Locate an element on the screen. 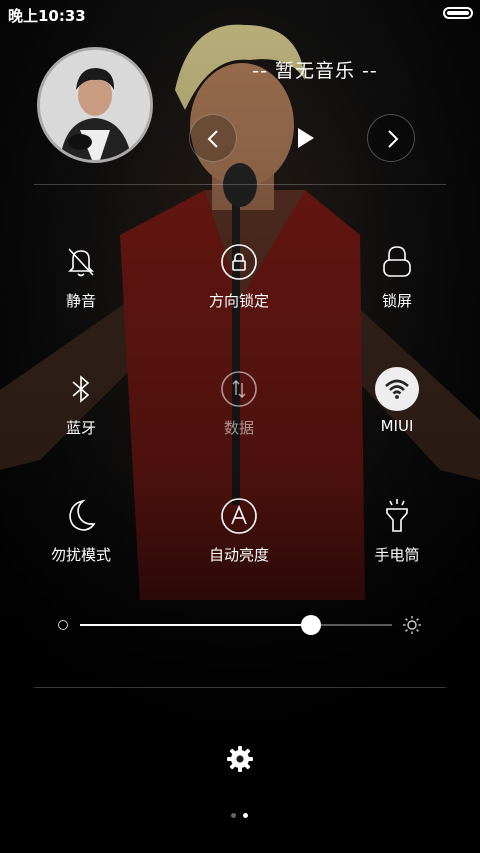 This screenshot has height=853, width=480. divider-top is located at coordinates (240, 184).